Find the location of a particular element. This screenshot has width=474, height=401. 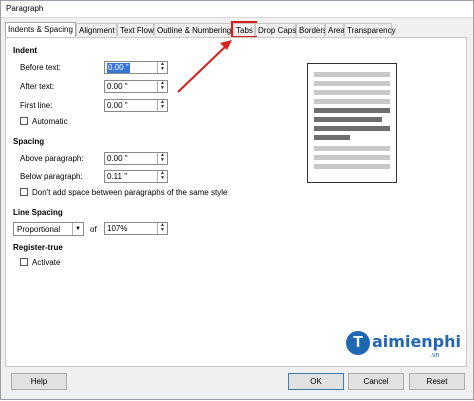

watermark-tld: .vn is located at coordinates (435, 355).